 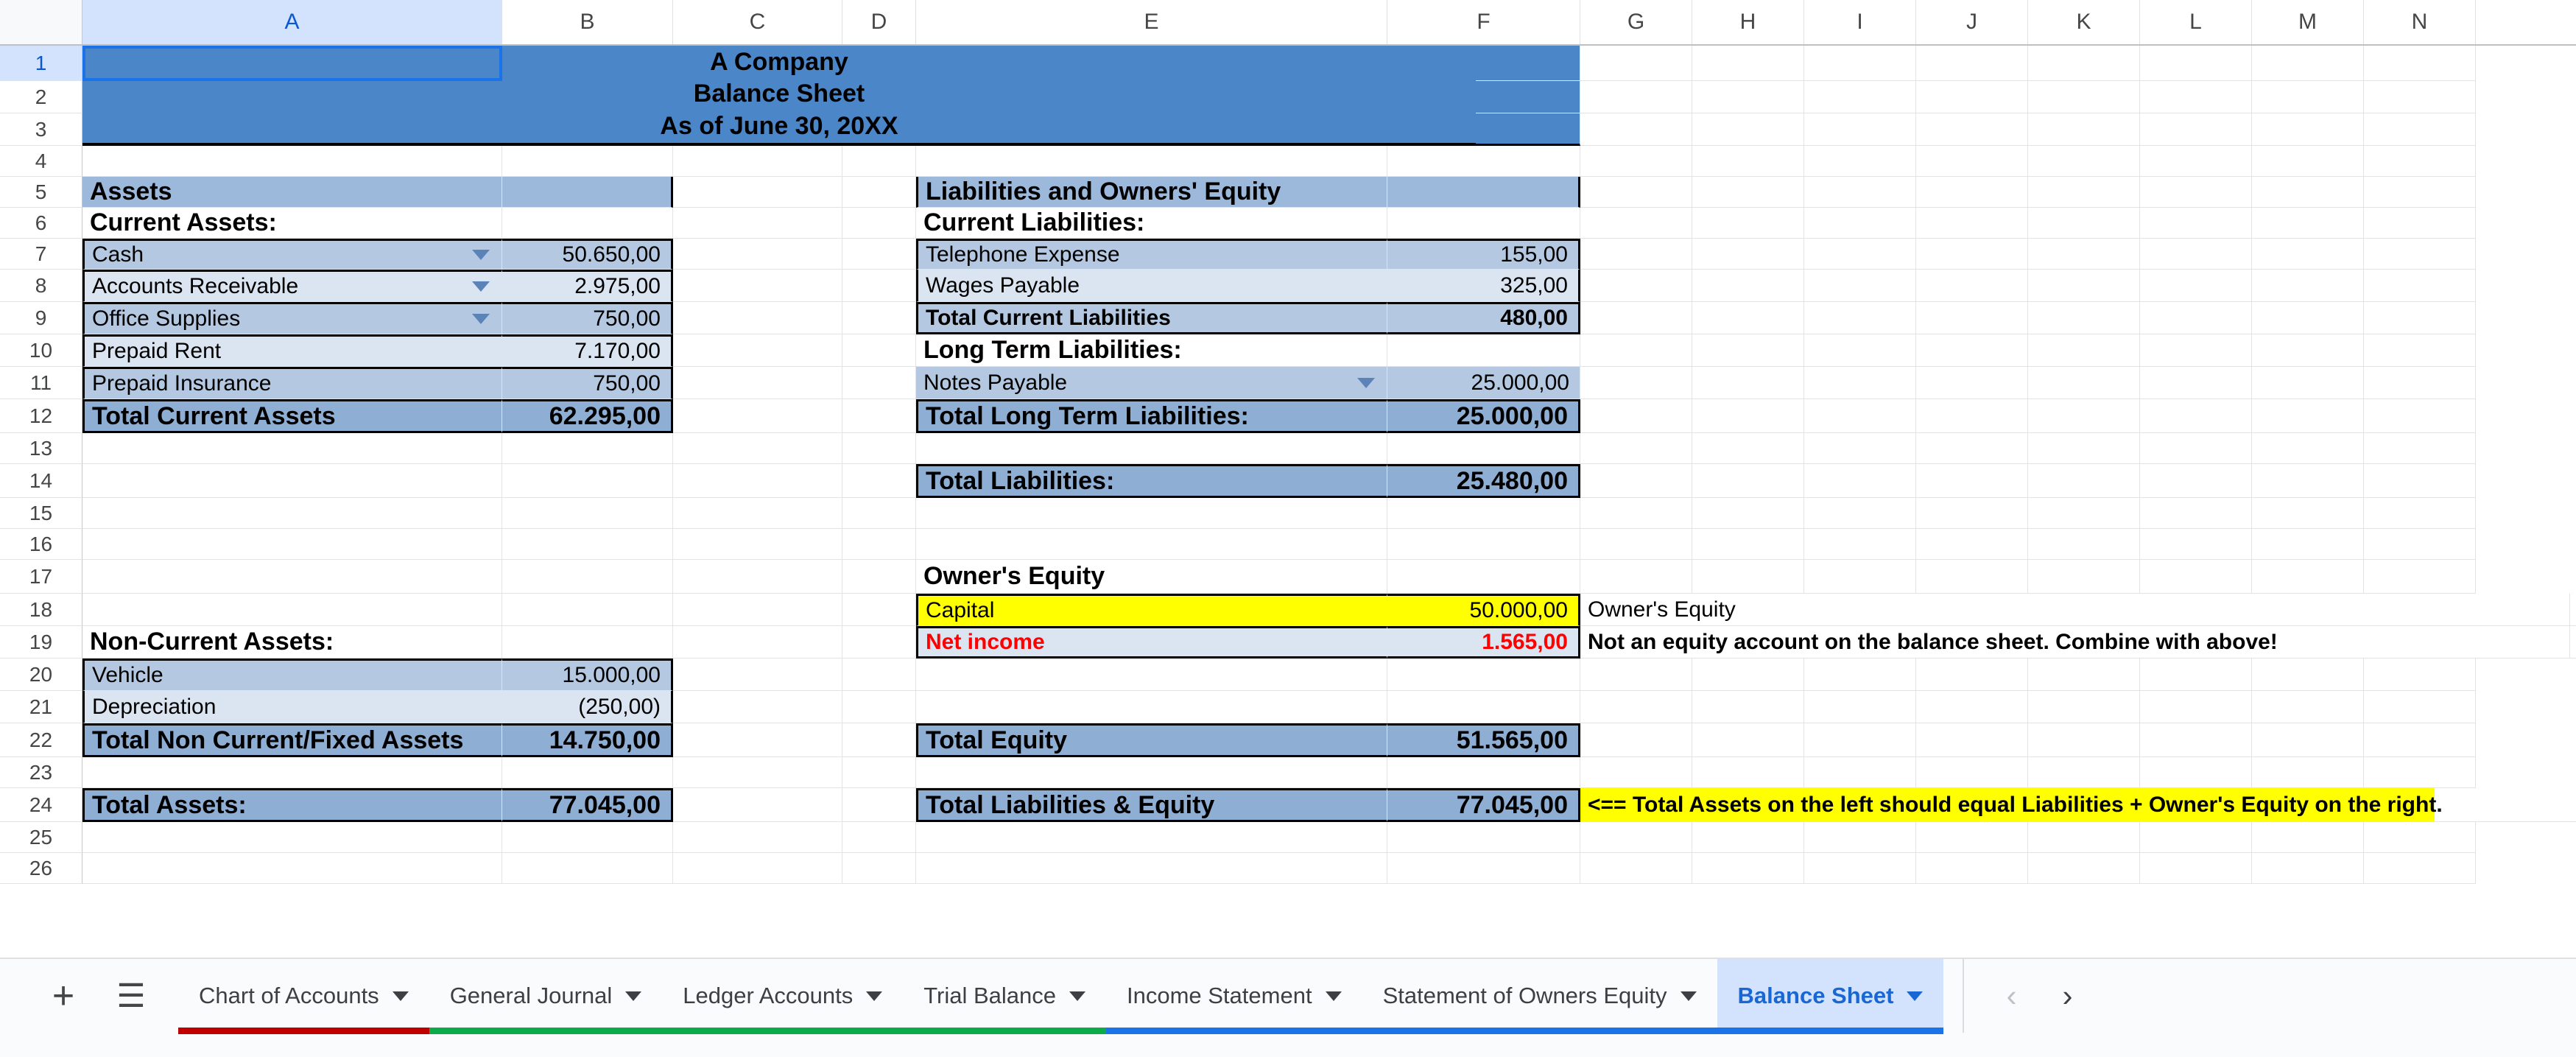 I want to click on cell-n3, so click(x=2420, y=129).